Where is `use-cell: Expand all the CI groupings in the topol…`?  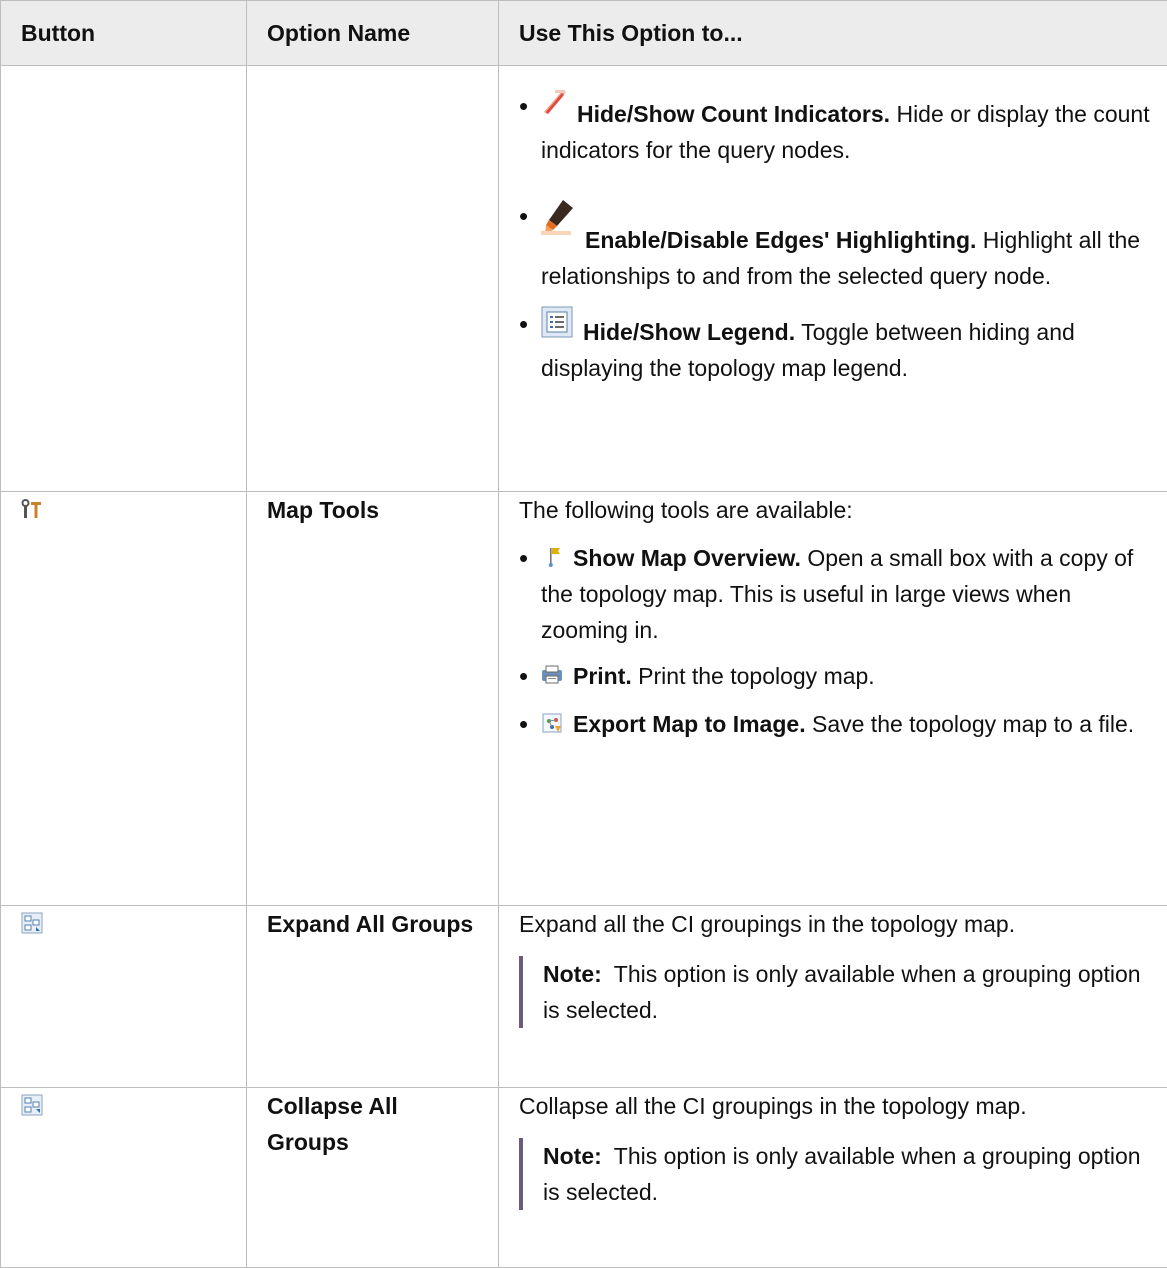 use-cell: Expand all the CI groupings in the topol… is located at coordinates (832, 996).